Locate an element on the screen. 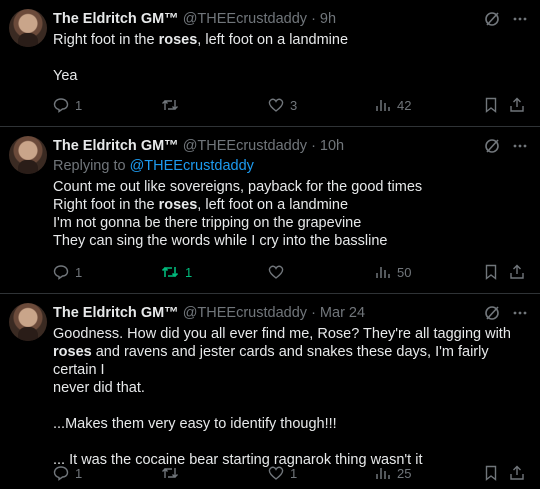  tweet-header: The Eldritch GM™ @THEEcrustdaddy · 9h is located at coordinates (290, 19).